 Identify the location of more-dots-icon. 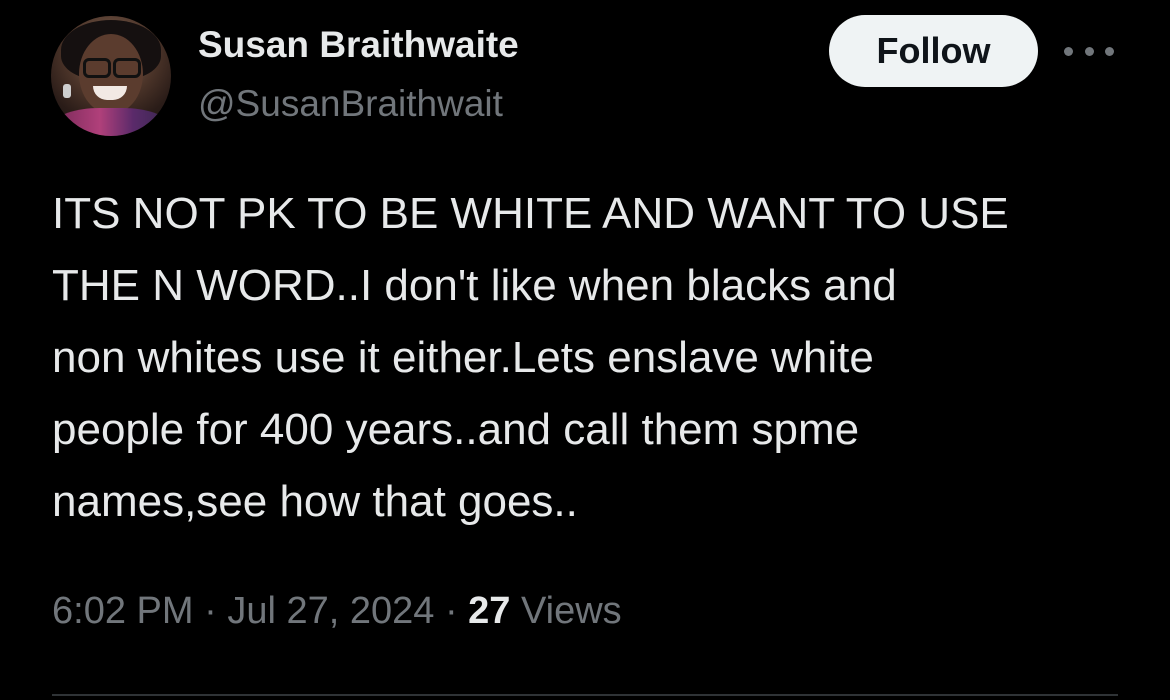
(1089, 51).